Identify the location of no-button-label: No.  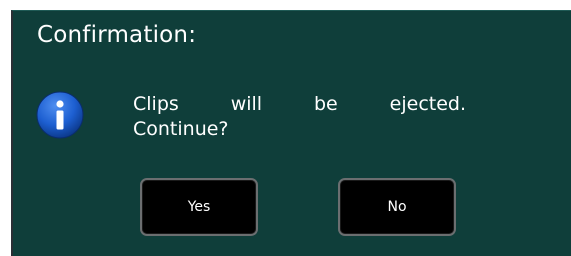
(397, 207).